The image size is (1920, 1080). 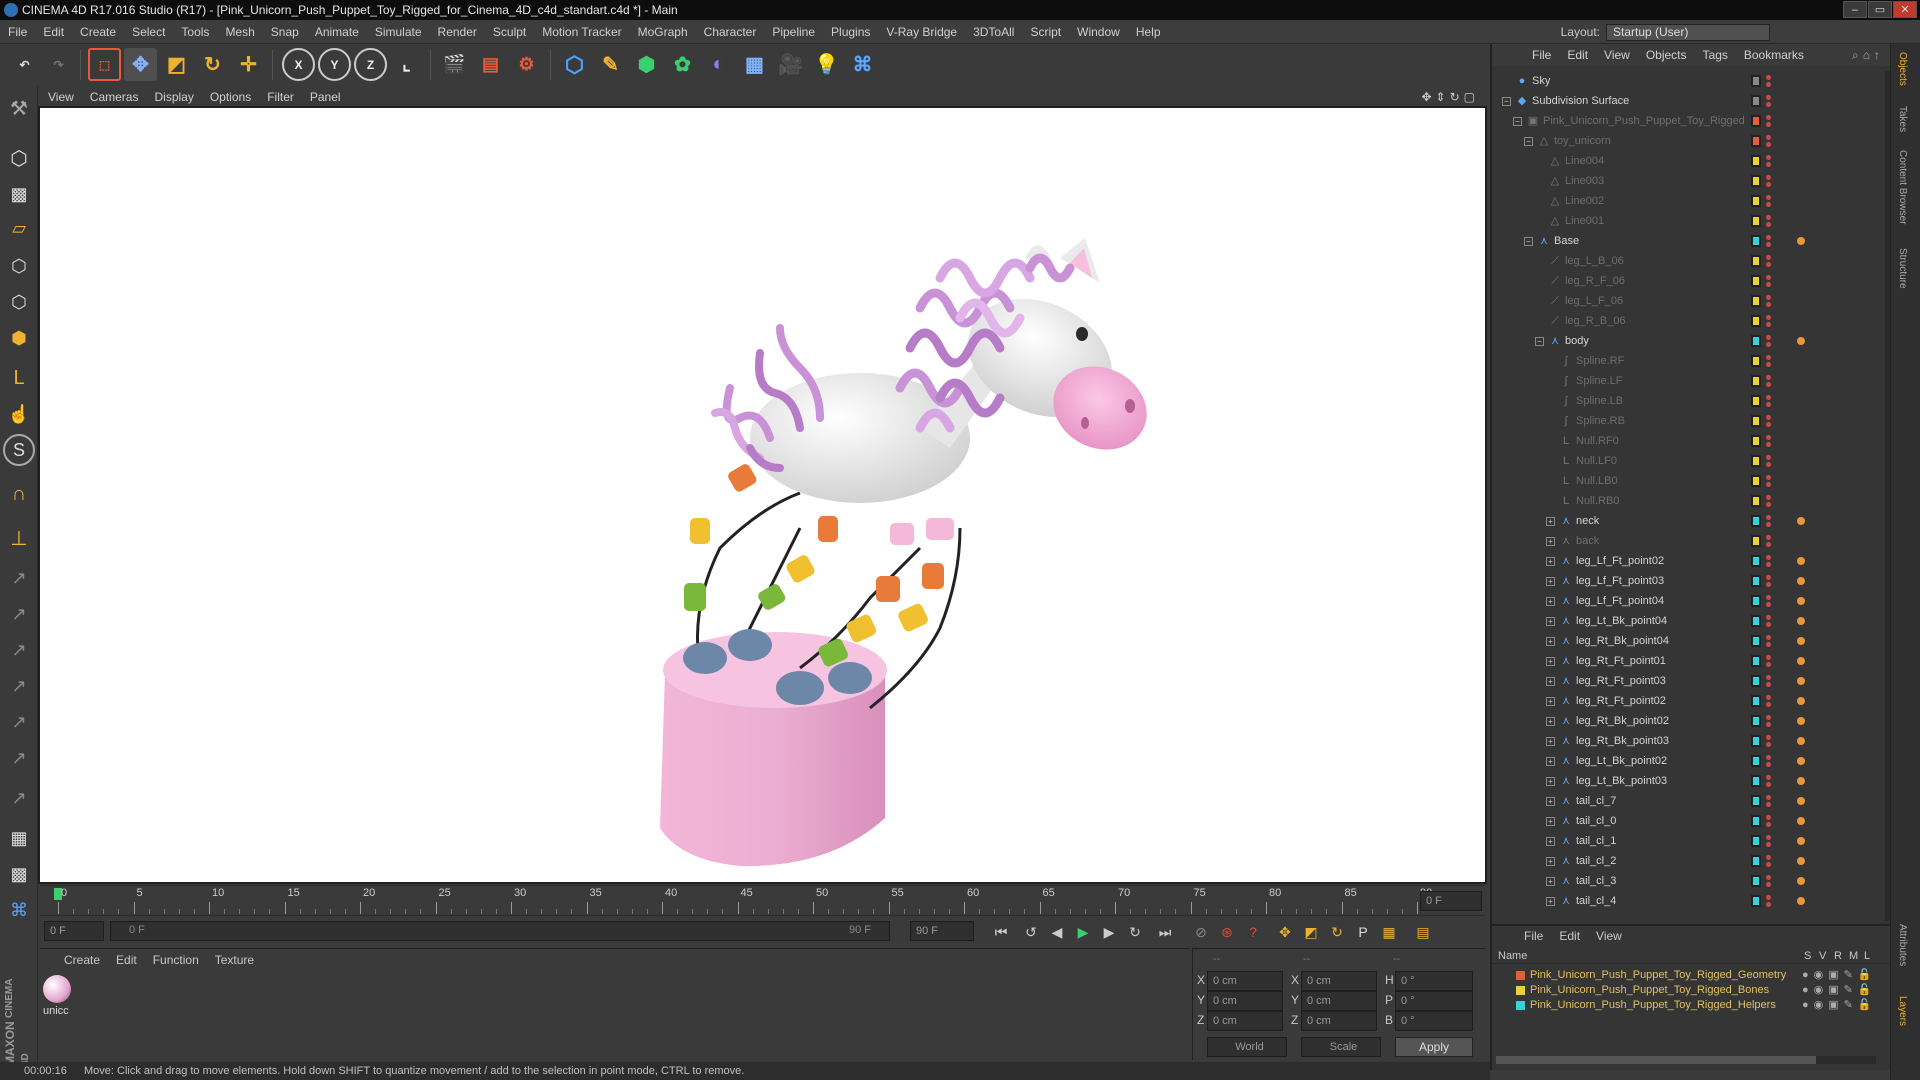 What do you see at coordinates (730, 32) in the screenshot?
I see `menu-character: Character` at bounding box center [730, 32].